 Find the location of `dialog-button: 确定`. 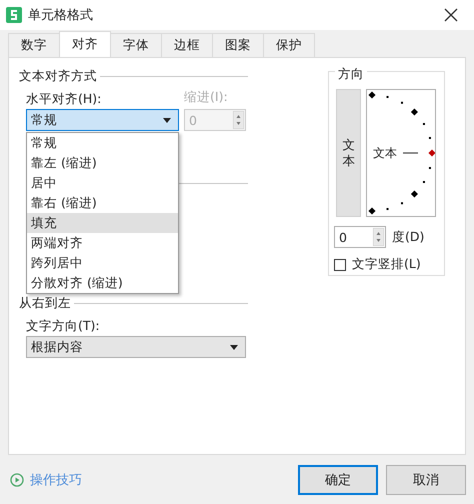

dialog-button: 确定 is located at coordinates (338, 480).